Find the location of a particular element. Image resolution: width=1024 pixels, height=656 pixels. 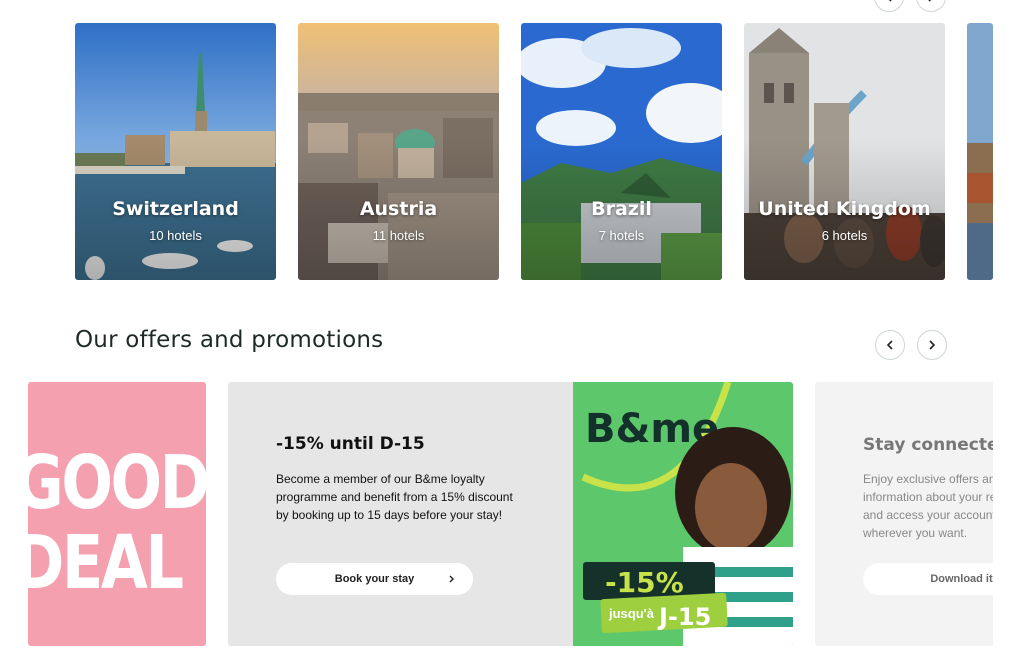

badge-sub-value: J-15 is located at coordinates (684, 617).